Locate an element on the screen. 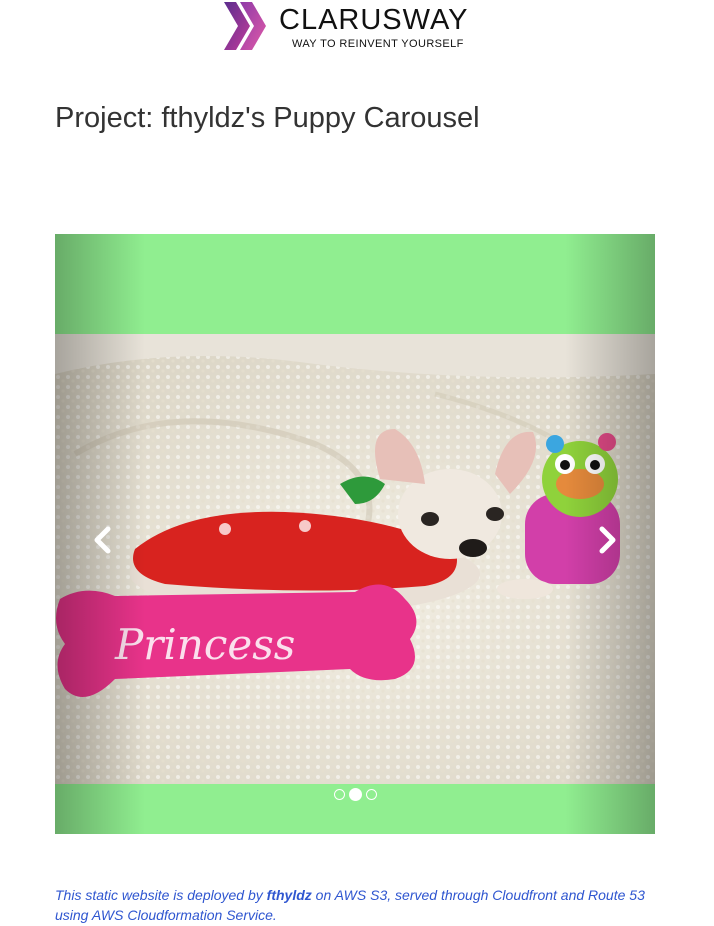 This screenshot has height=926, width=714. page-title: Project: fthyldz's Puppy Carousel is located at coordinates (267, 118).